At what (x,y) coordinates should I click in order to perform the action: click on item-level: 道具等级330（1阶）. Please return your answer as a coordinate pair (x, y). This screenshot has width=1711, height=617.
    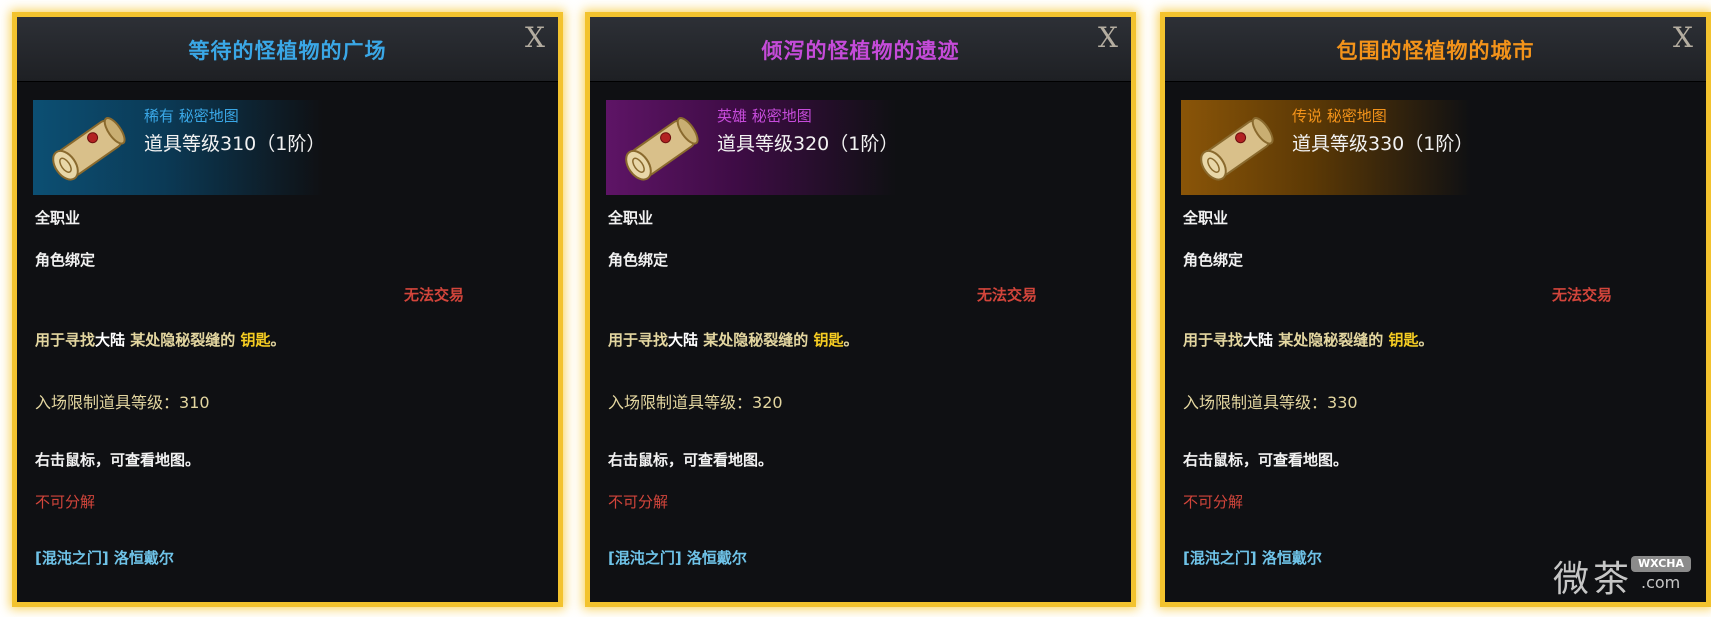
    Looking at the image, I should click on (1383, 144).